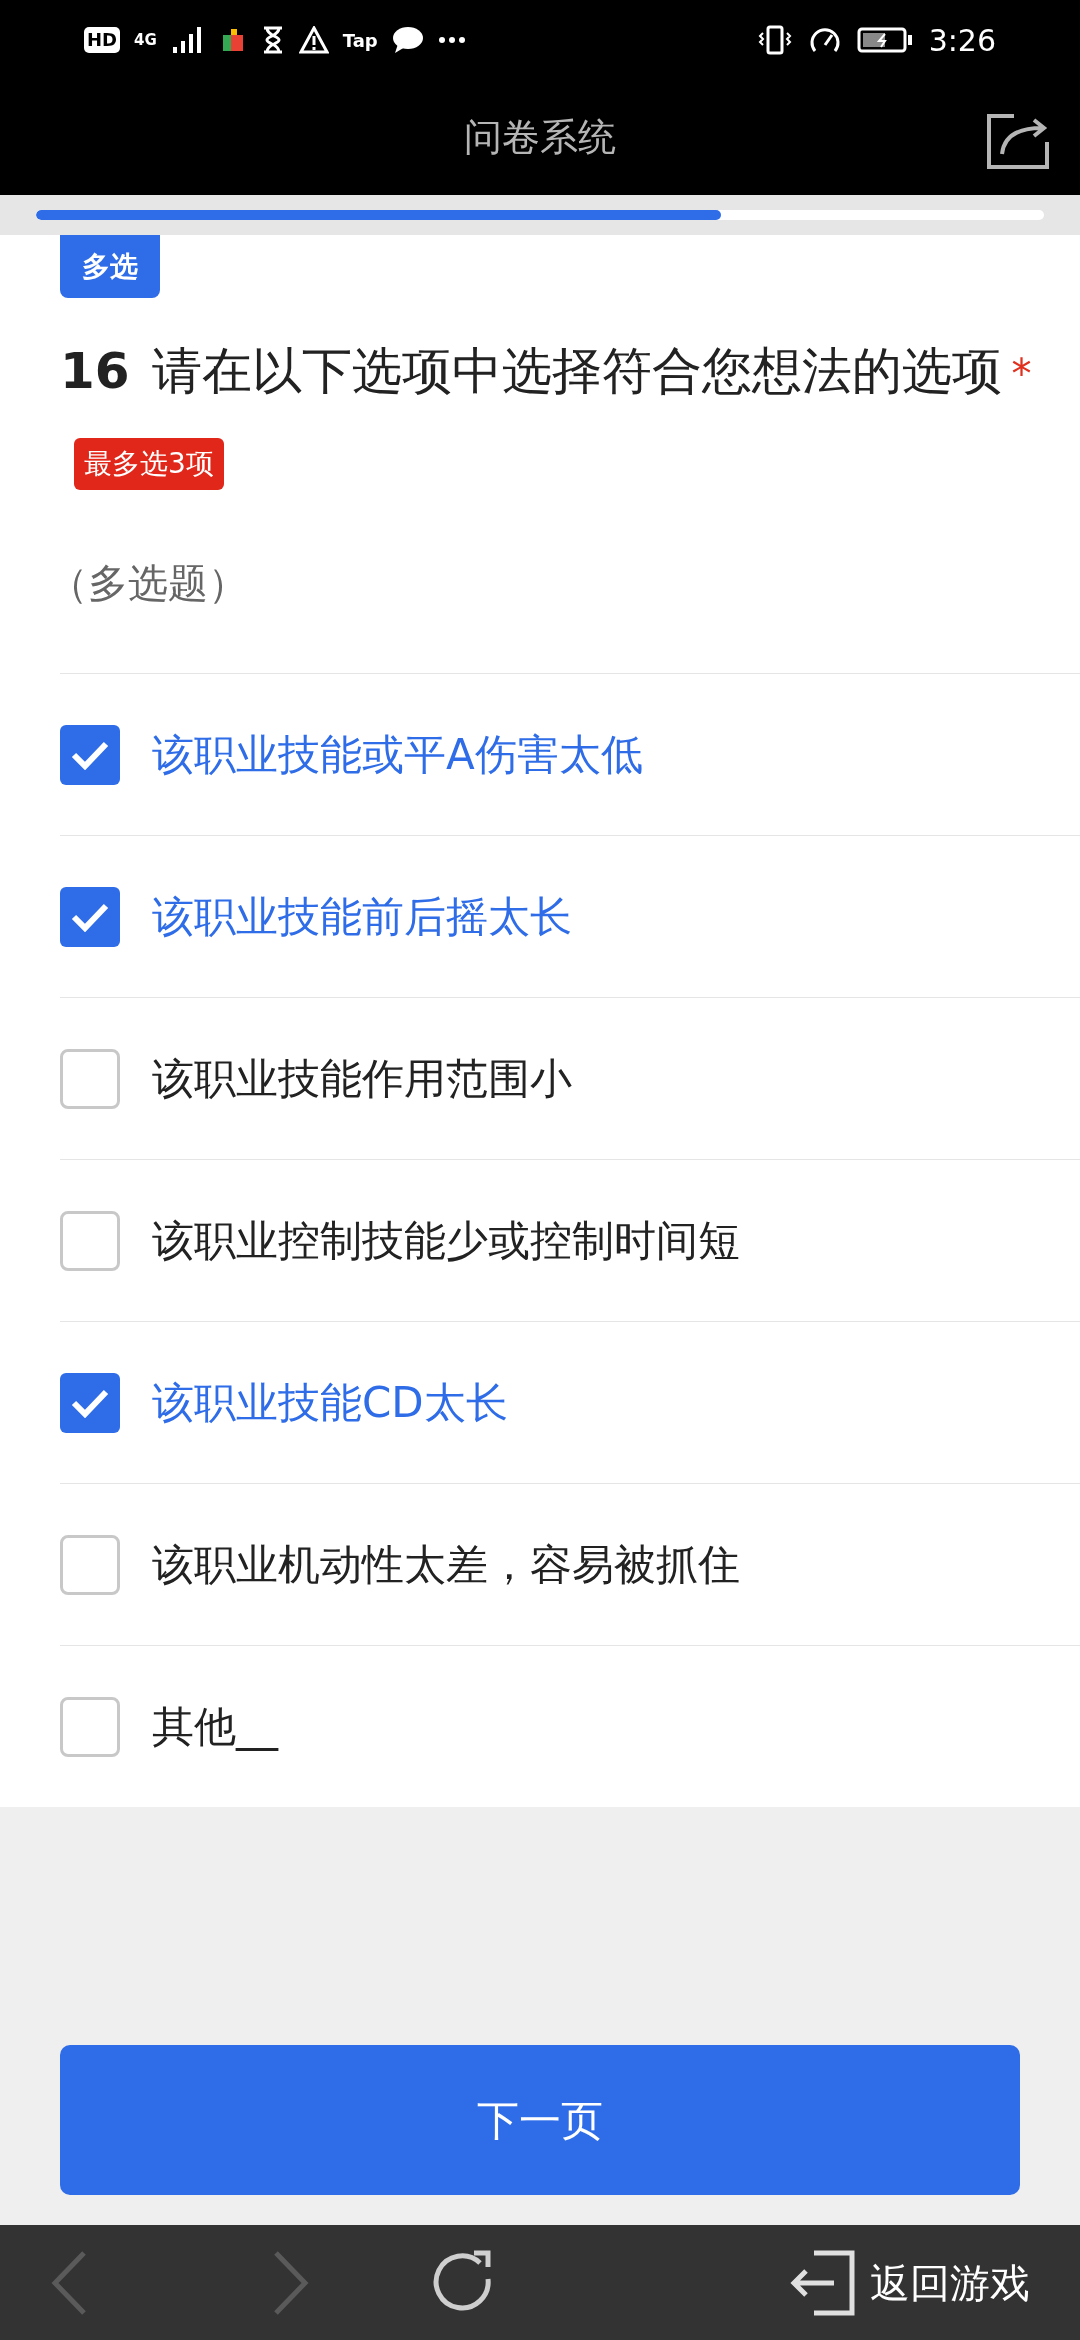  I want to click on question-number: 16, so click(95, 371).